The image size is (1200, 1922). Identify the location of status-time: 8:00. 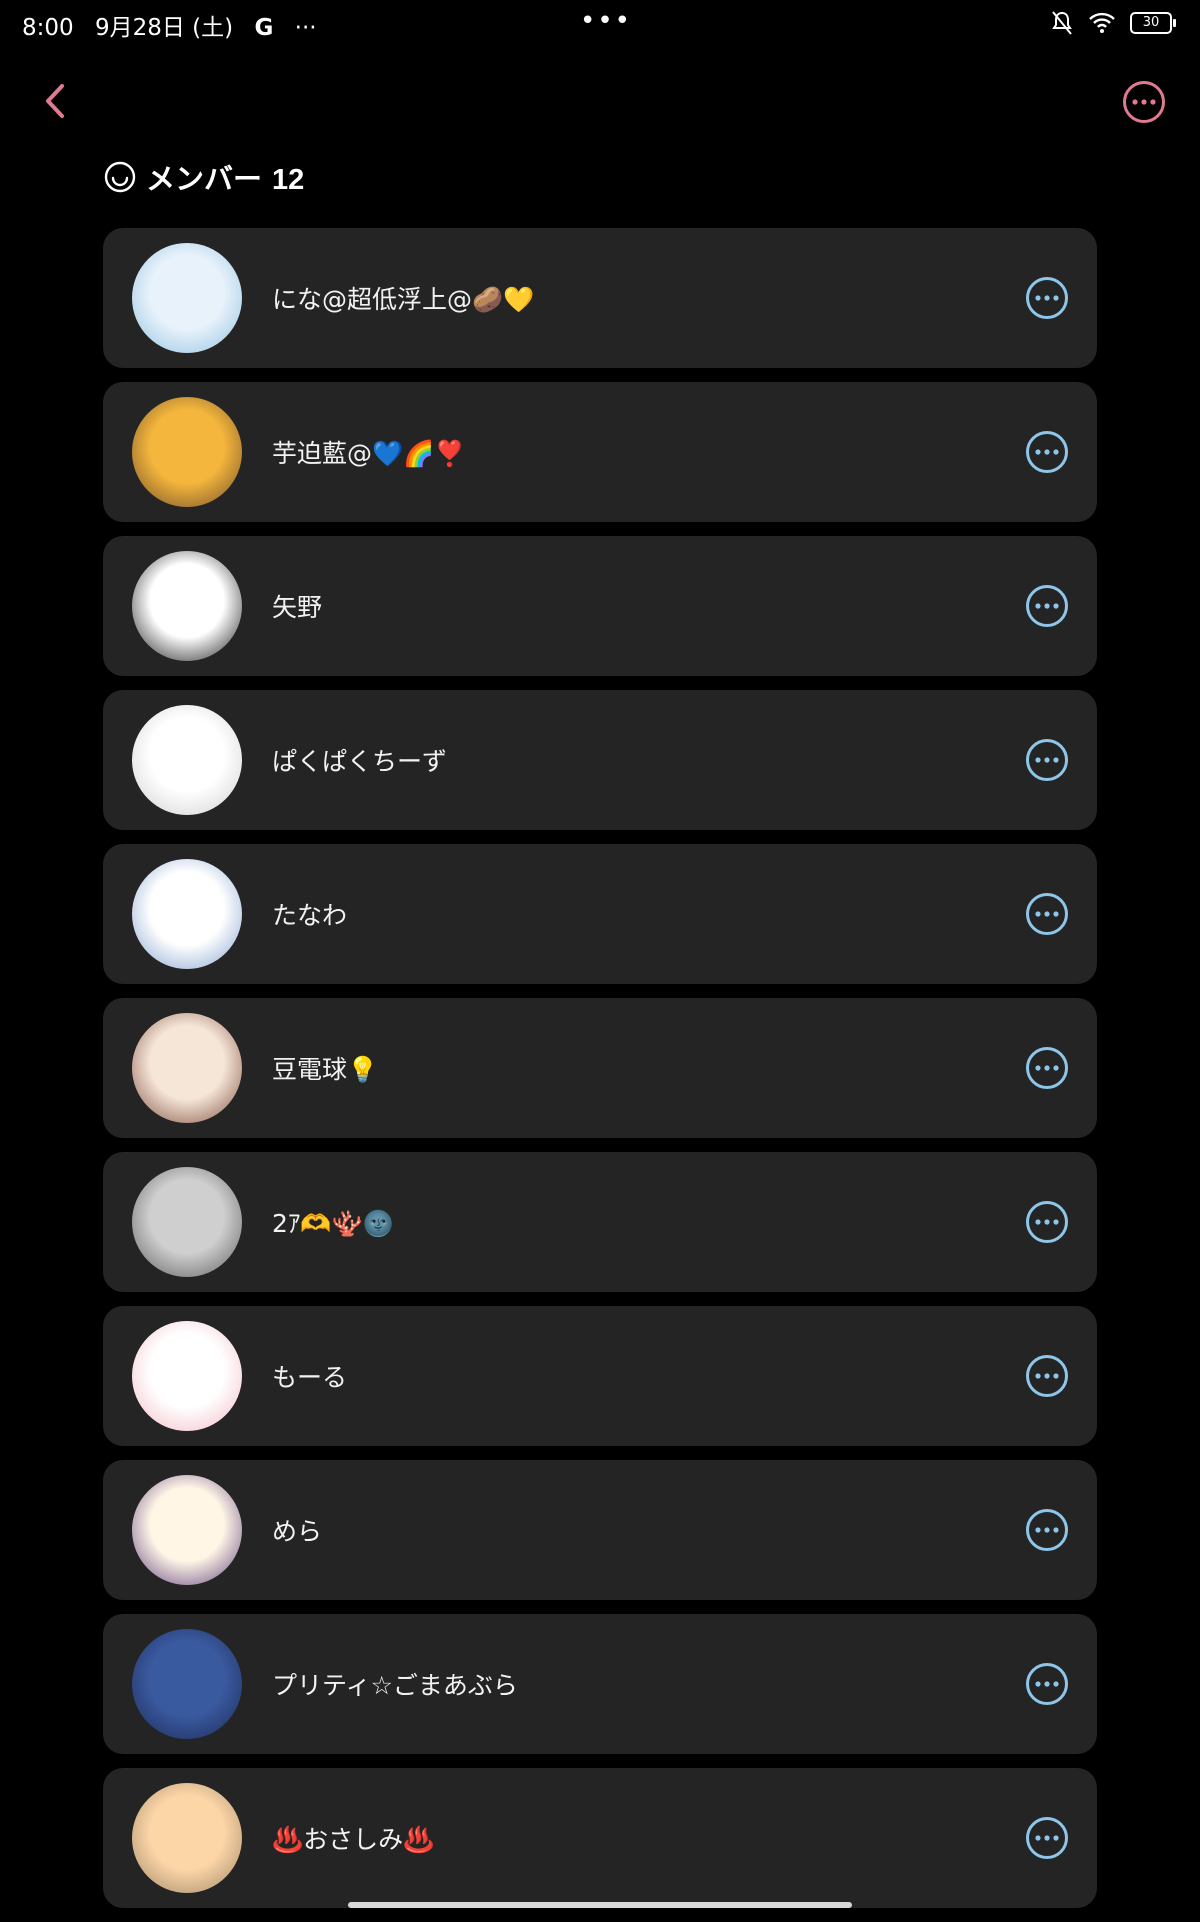
(48, 28).